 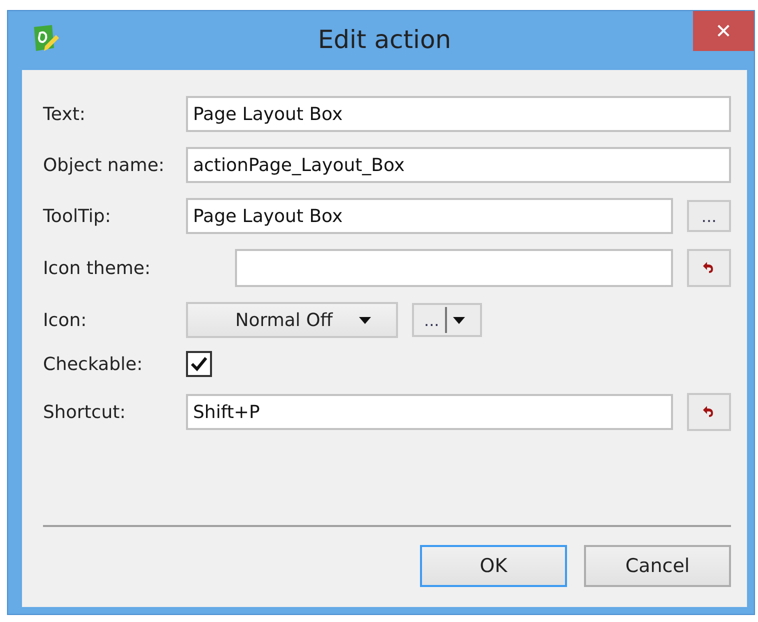 I want to click on checkbox, so click(x=199, y=364).